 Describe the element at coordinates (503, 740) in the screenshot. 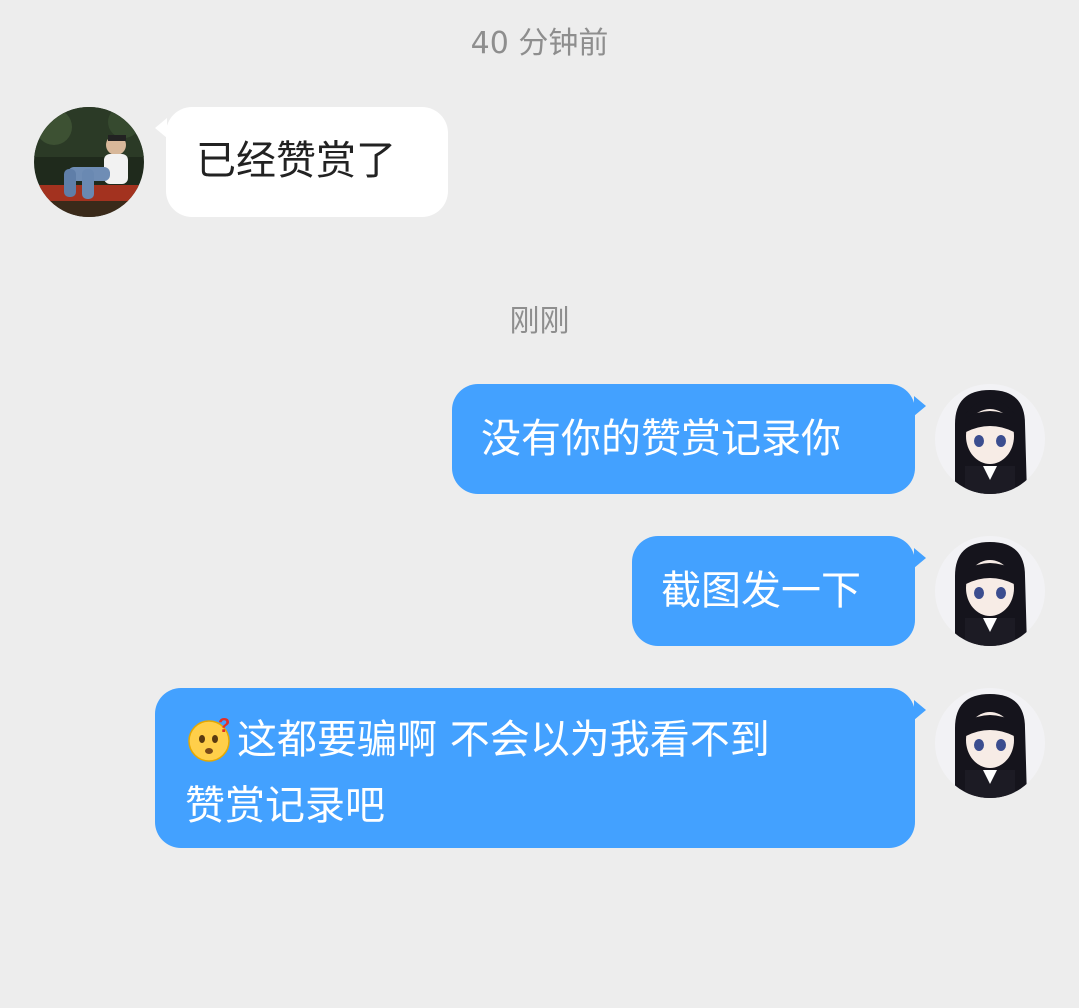

I see `message-text: 这都要骗啊 不会以为我看不到` at that location.